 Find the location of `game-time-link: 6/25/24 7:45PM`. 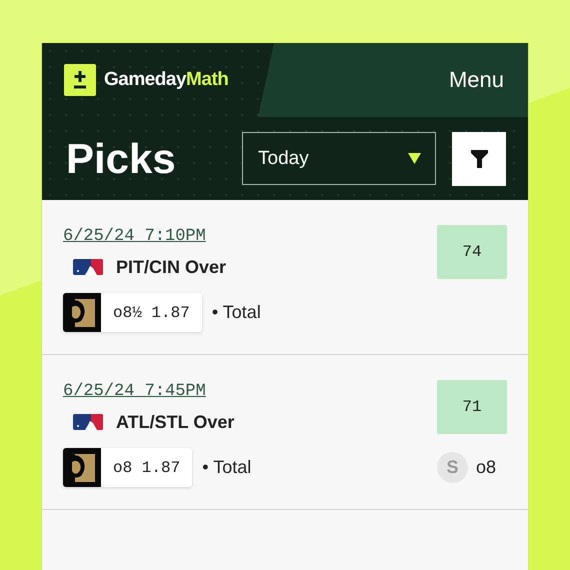

game-time-link: 6/25/24 7:45PM is located at coordinates (134, 391).